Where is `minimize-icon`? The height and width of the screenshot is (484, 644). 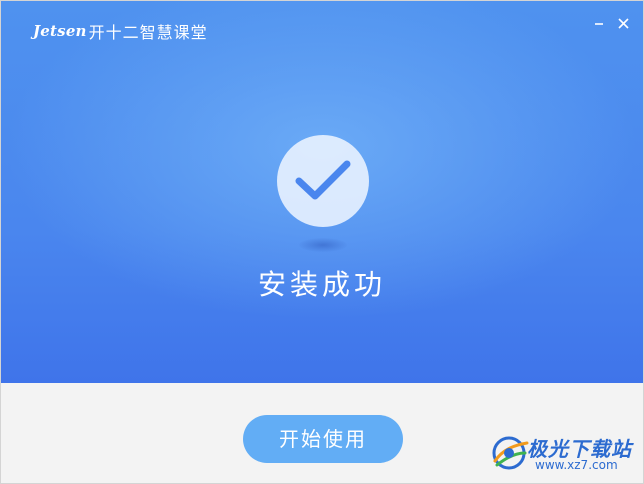 minimize-icon is located at coordinates (599, 24).